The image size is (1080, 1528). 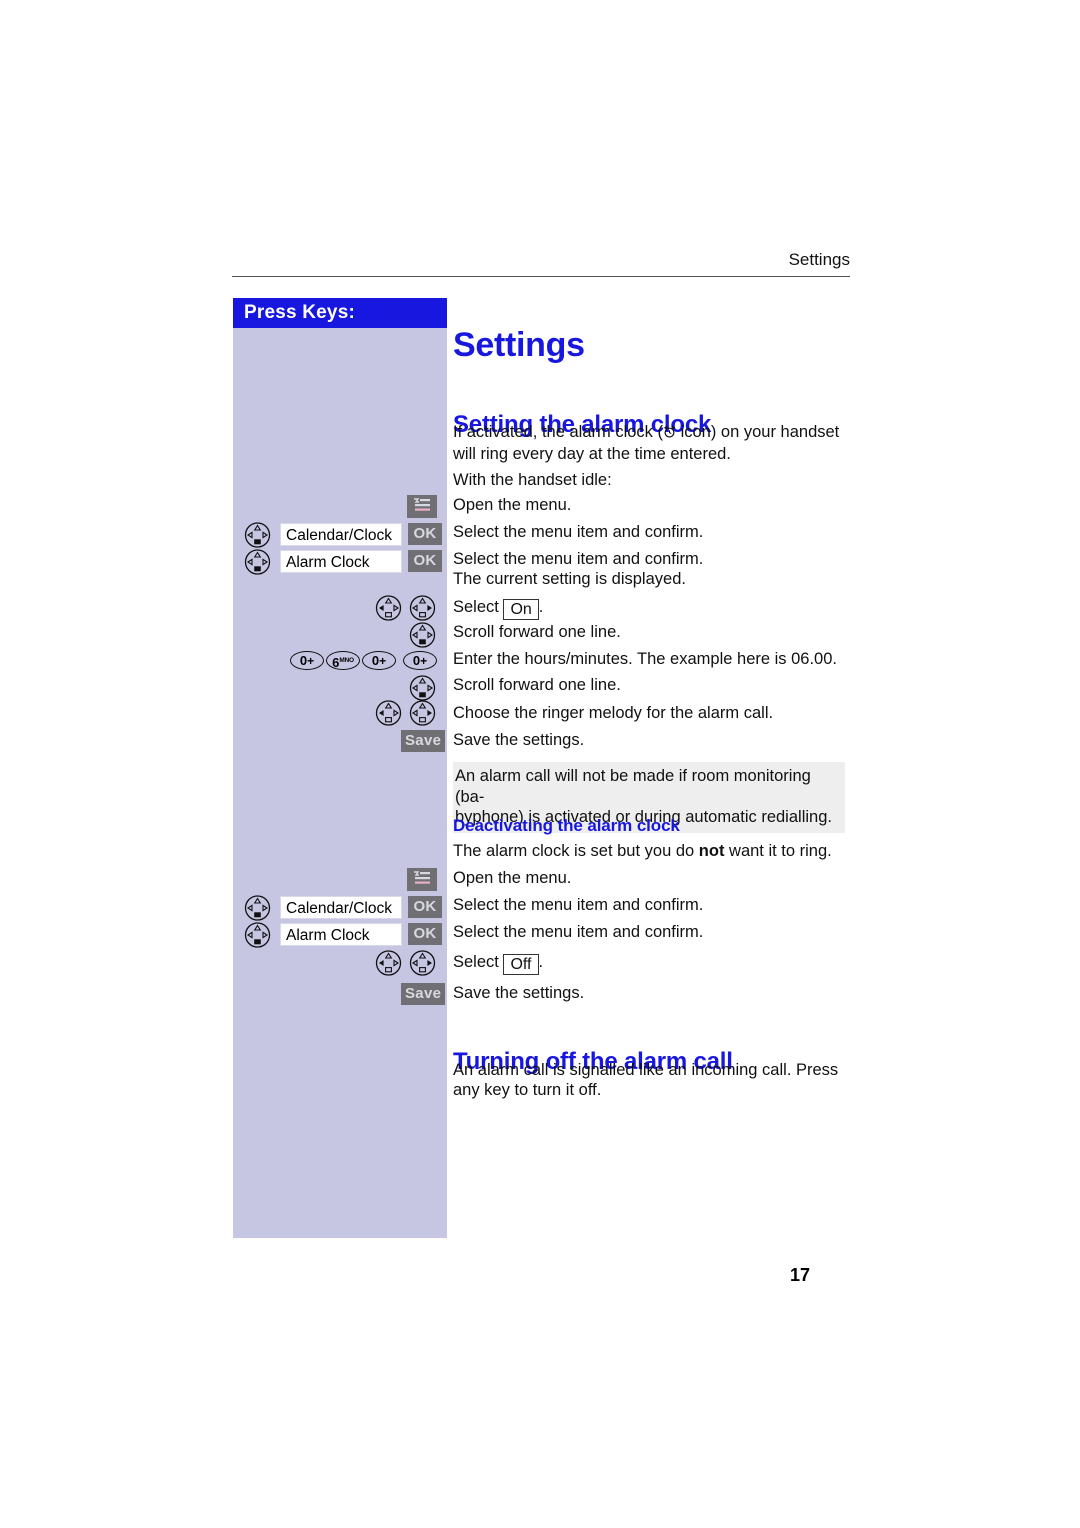 I want to click on intro-text-part2: icon) on your handset, so click(x=758, y=432).